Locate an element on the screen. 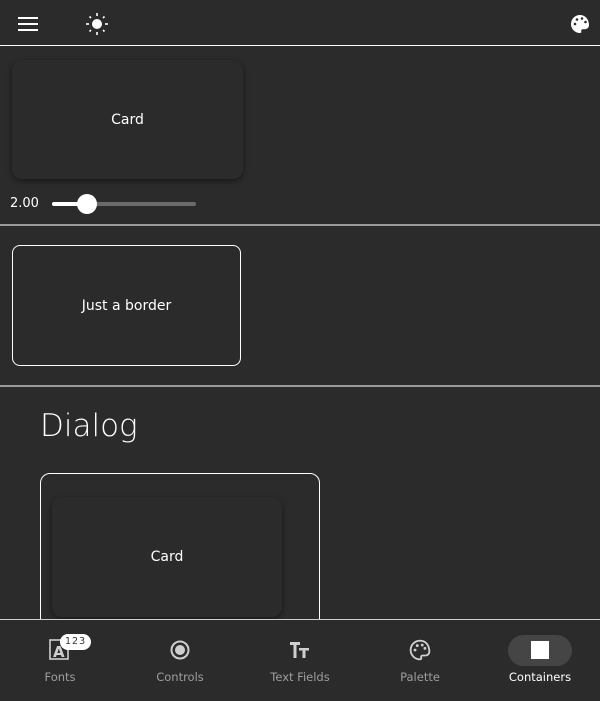  nav-label: Text Fields is located at coordinates (300, 677).